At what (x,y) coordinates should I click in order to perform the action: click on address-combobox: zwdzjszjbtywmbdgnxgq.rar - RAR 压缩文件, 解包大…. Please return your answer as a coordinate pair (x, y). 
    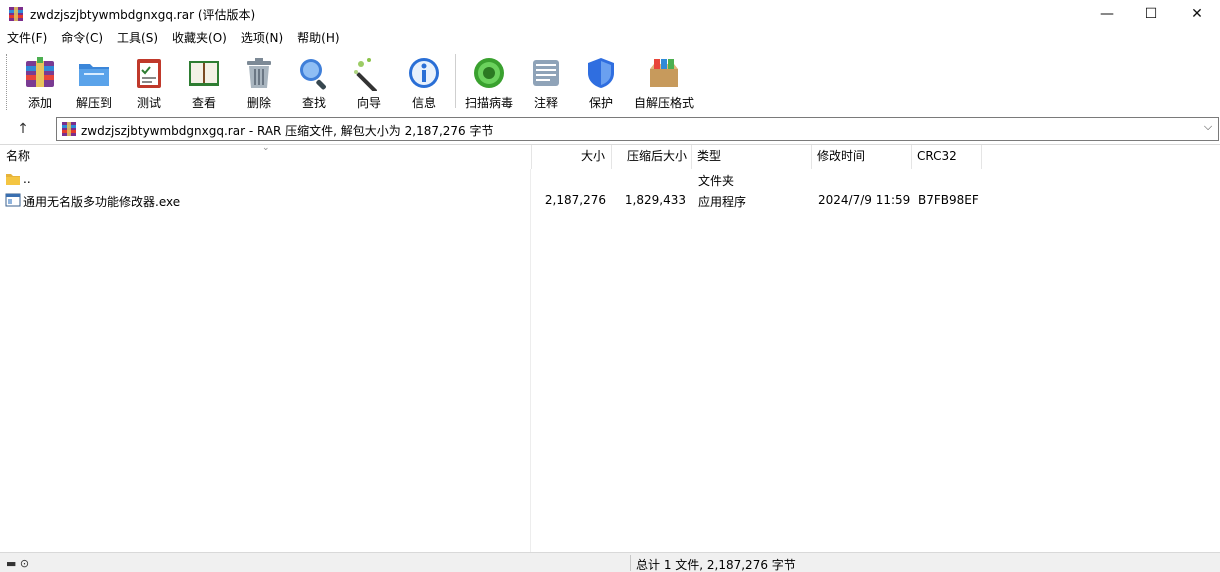
    Looking at the image, I should click on (637, 129).